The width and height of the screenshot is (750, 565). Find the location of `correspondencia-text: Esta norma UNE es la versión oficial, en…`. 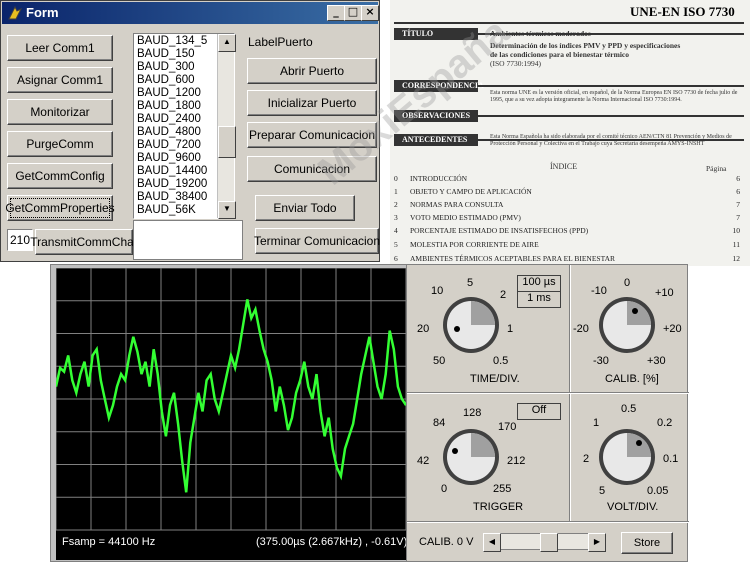

correspondencia-text: Esta norma UNE es la versión oficial, en… is located at coordinates (614, 96).